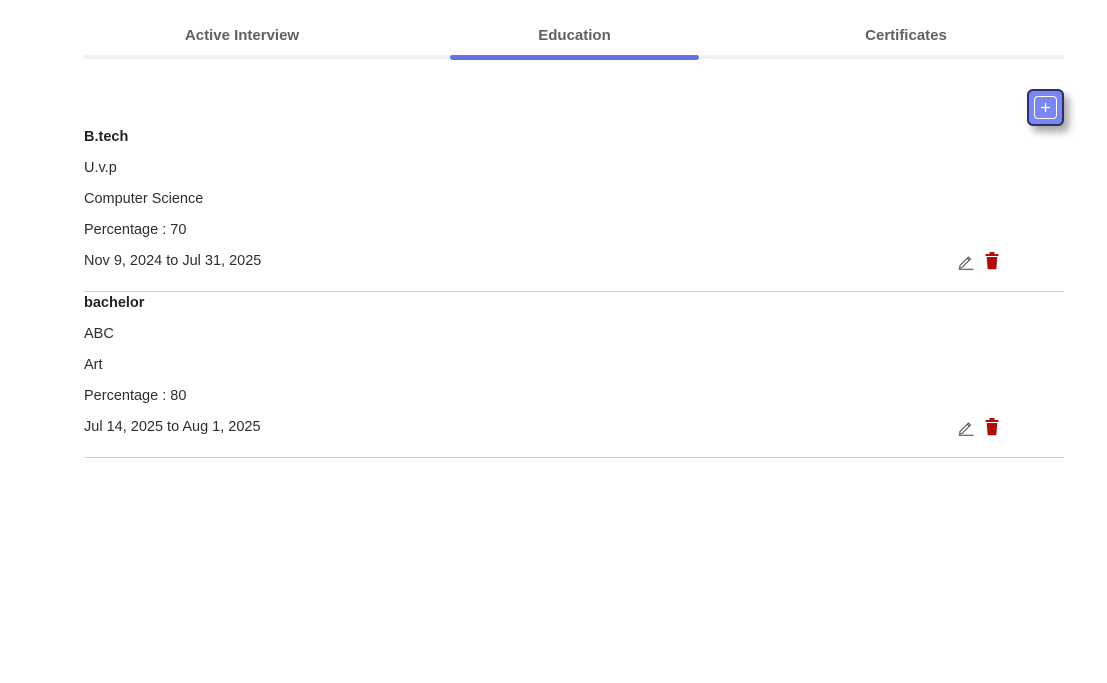 The image size is (1107, 683). What do you see at coordinates (172, 427) in the screenshot?
I see `date-range: Jul 14, 2025 to Aug 1, 2025` at bounding box center [172, 427].